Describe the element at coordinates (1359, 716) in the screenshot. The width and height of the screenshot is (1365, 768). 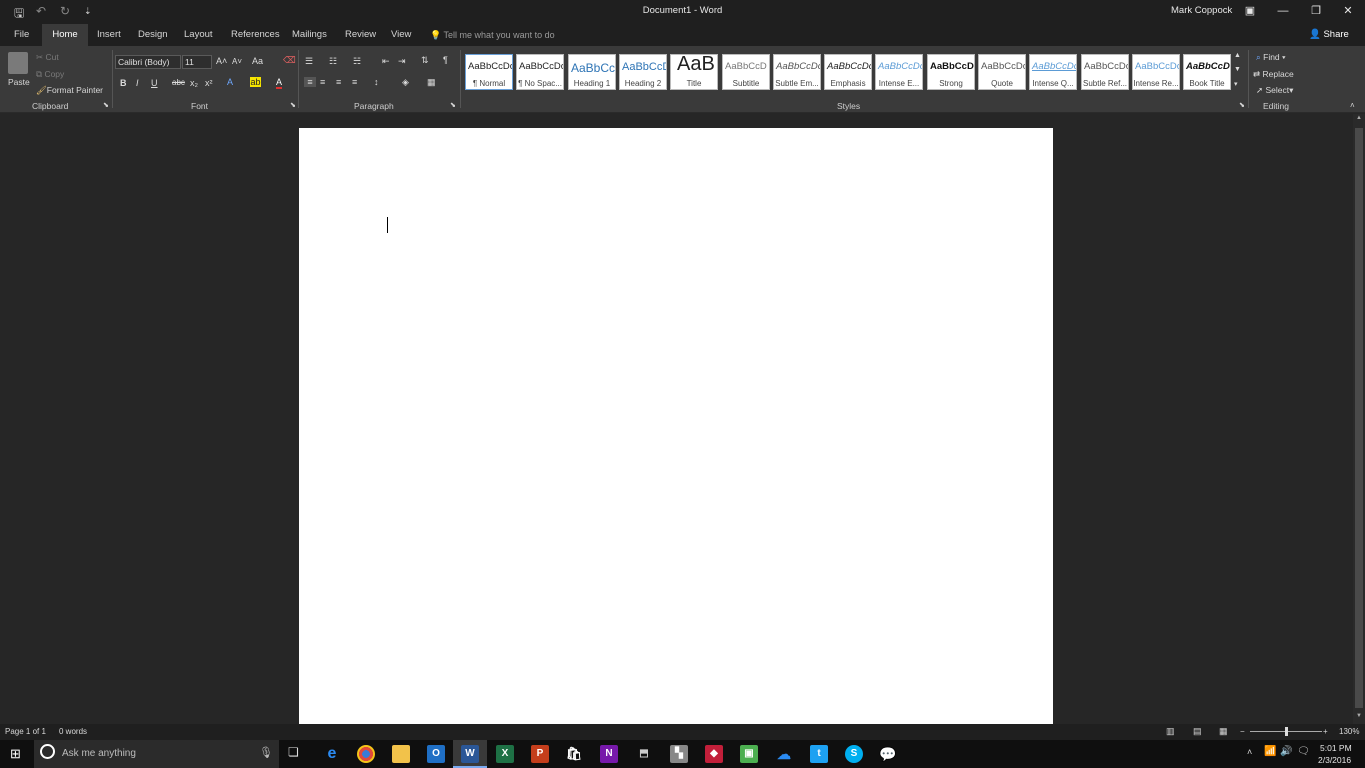
I see `scroll-down-icon: ▼` at that location.